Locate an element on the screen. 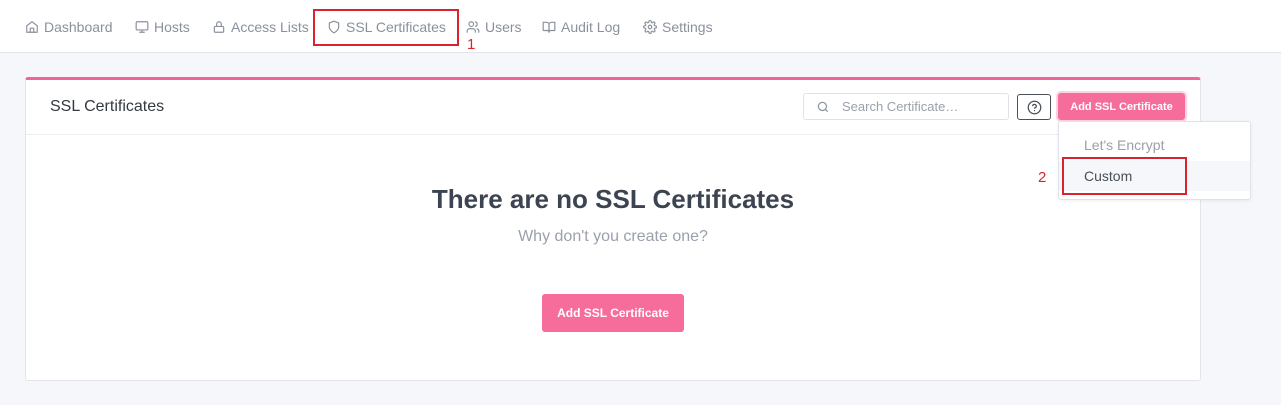  nav-item-label: Audit Log is located at coordinates (591, 26).